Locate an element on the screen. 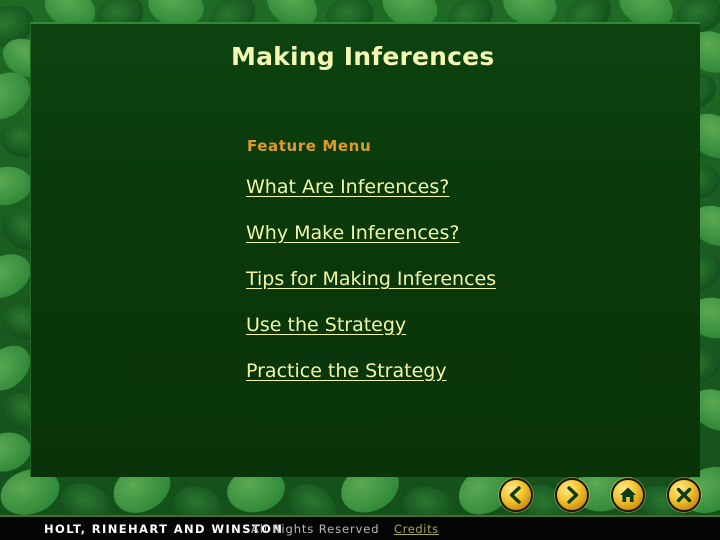  publisher-name: HOLT, RINEHART AND WINSTON is located at coordinates (164, 529).